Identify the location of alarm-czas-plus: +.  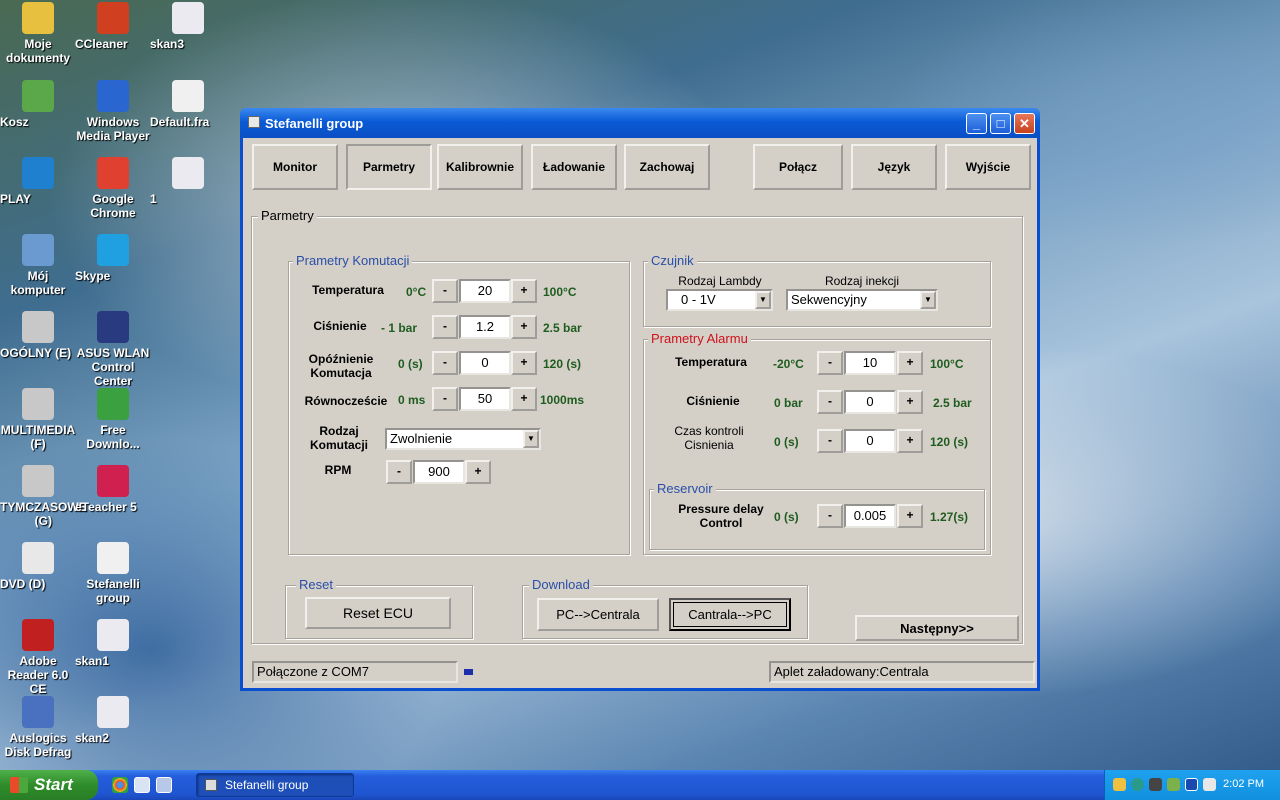
(910, 441).